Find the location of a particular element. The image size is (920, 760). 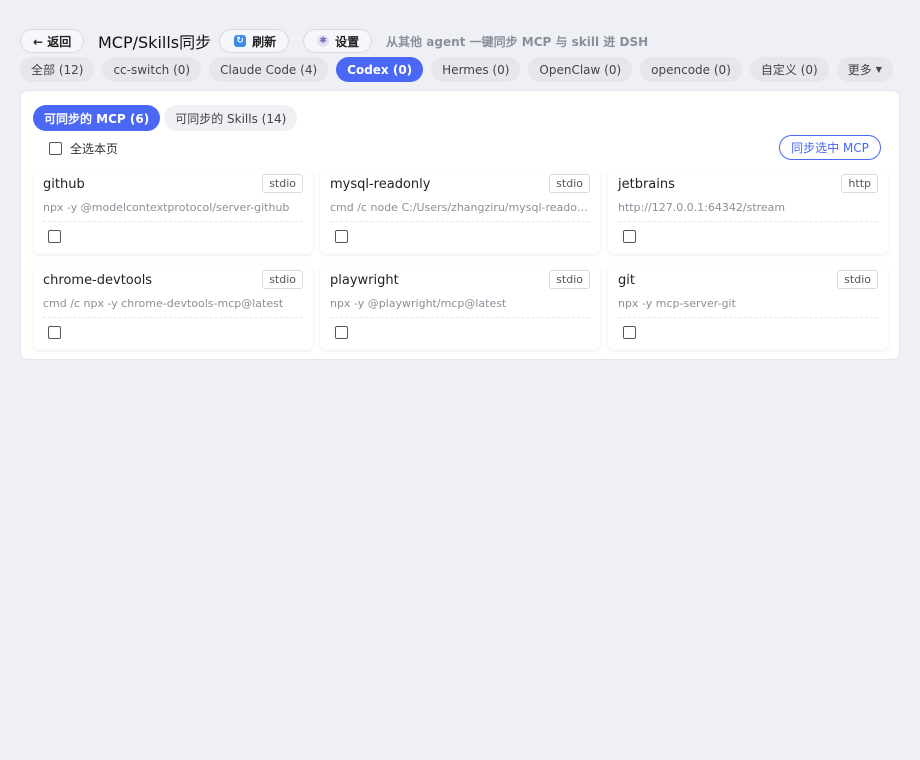

mcp-name: chrome-devtools is located at coordinates (98, 280).